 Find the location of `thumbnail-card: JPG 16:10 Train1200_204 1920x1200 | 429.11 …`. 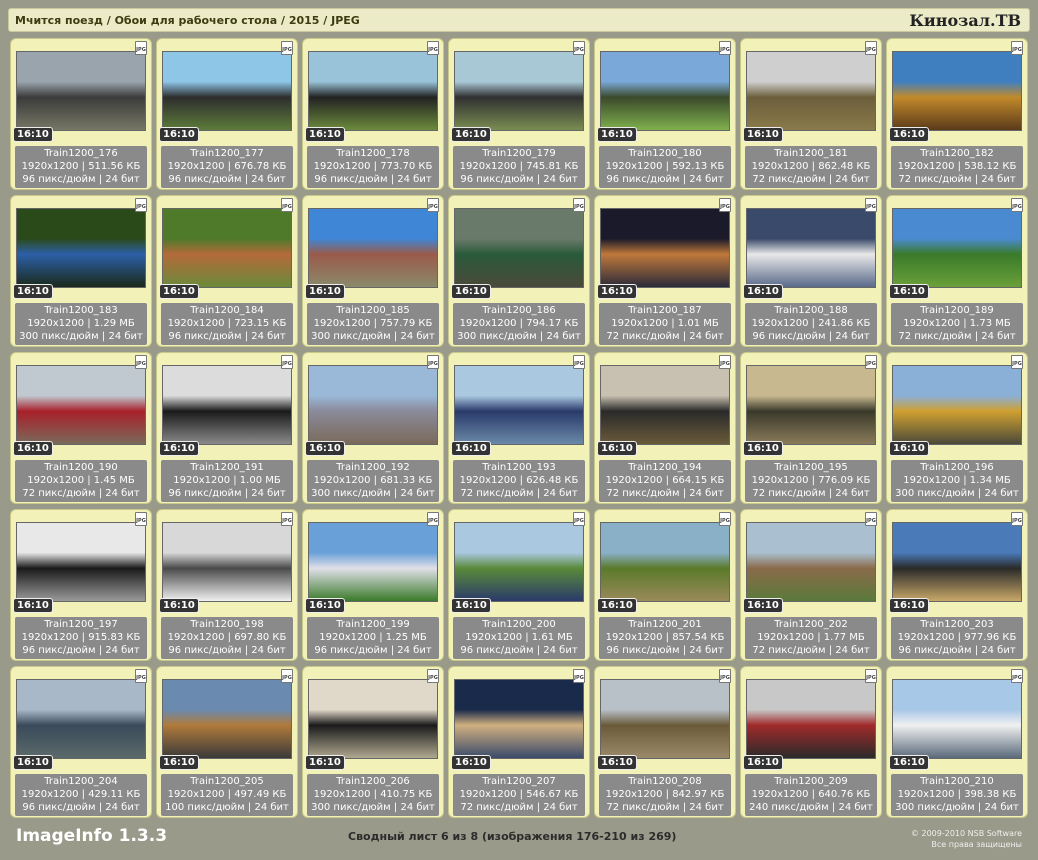

thumbnail-card: JPG 16:10 Train1200_204 1920x1200 | 429.11 … is located at coordinates (81, 742).